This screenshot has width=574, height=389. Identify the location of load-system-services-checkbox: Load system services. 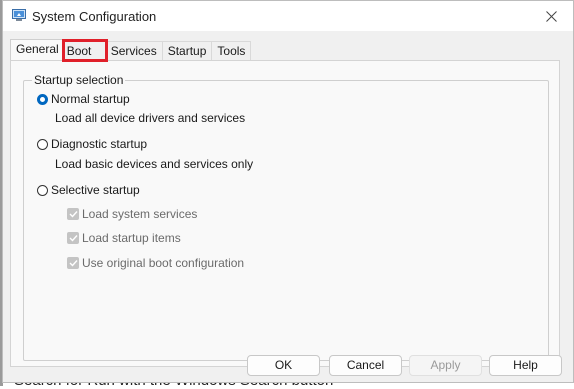
(132, 214).